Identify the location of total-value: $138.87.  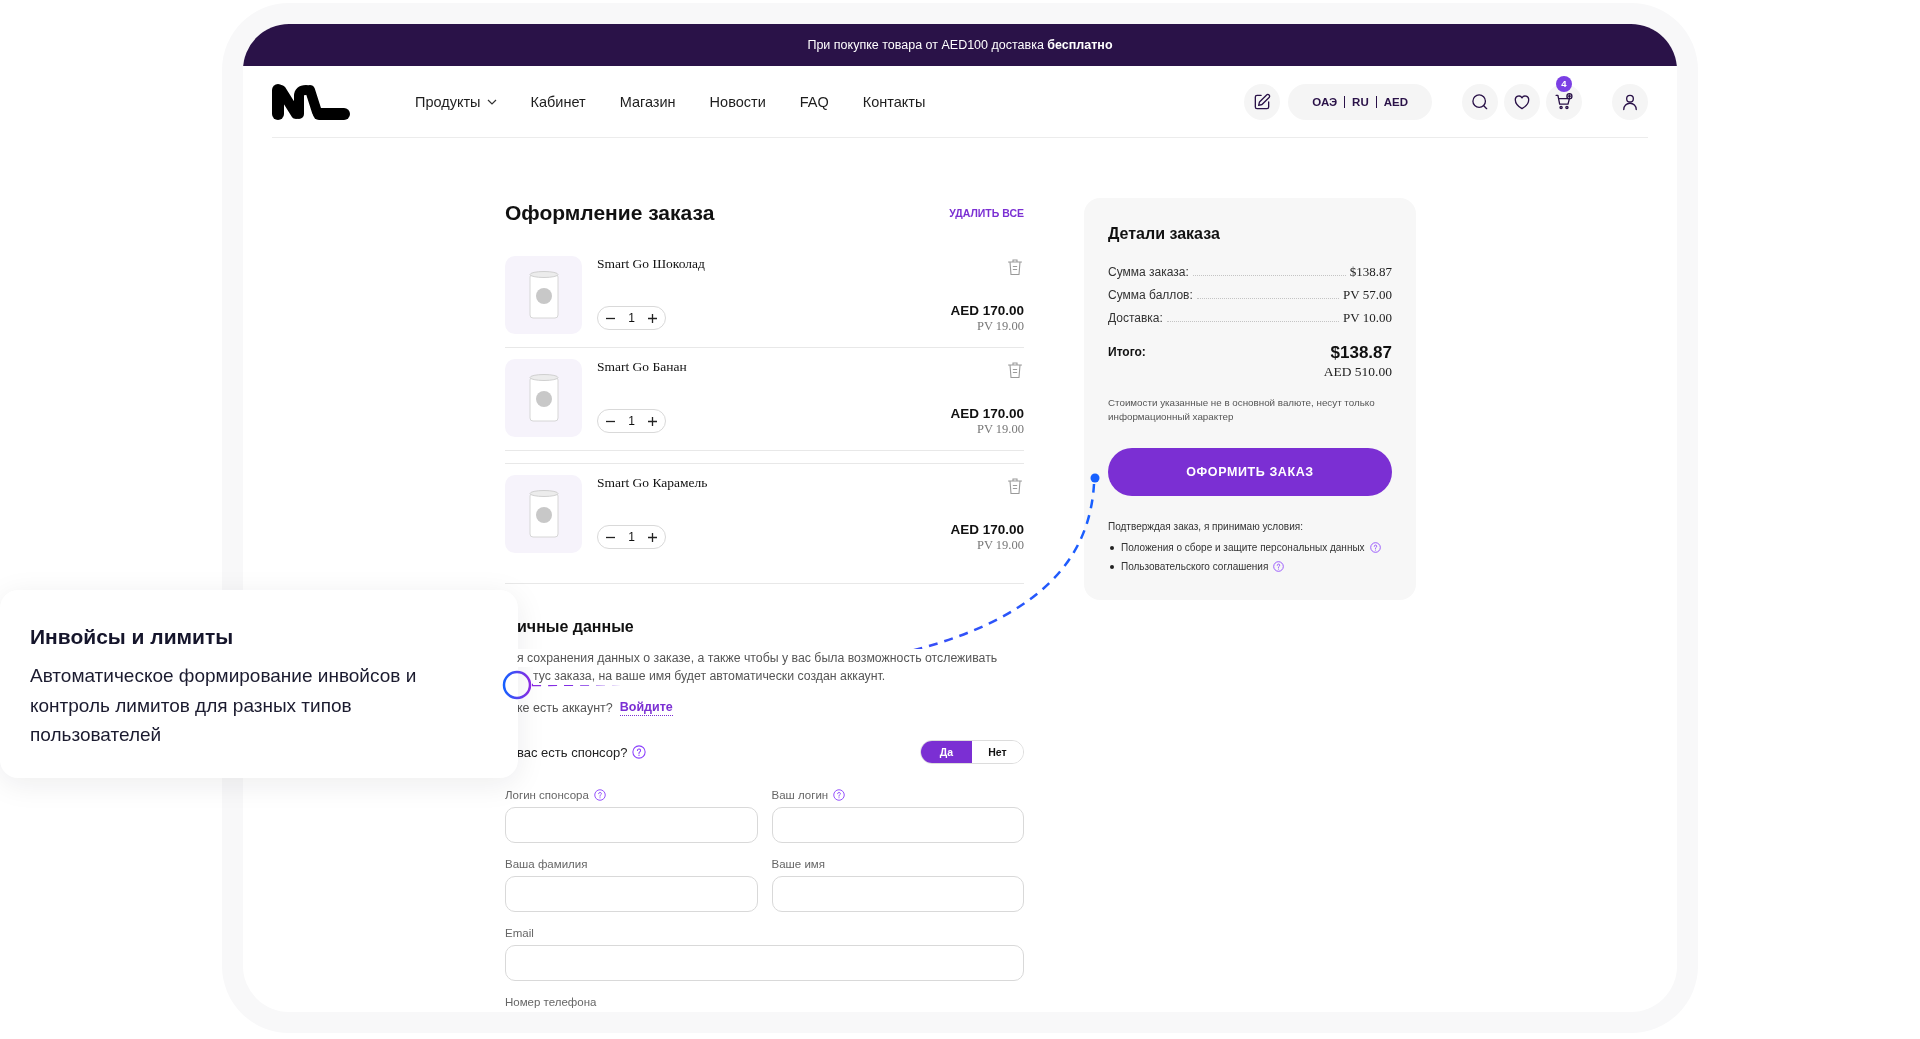
(1361, 353).